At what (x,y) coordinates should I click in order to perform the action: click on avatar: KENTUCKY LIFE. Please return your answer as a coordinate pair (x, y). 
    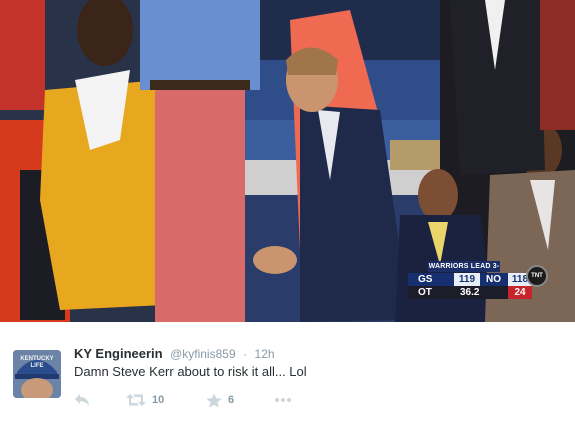
    Looking at the image, I should click on (37, 374).